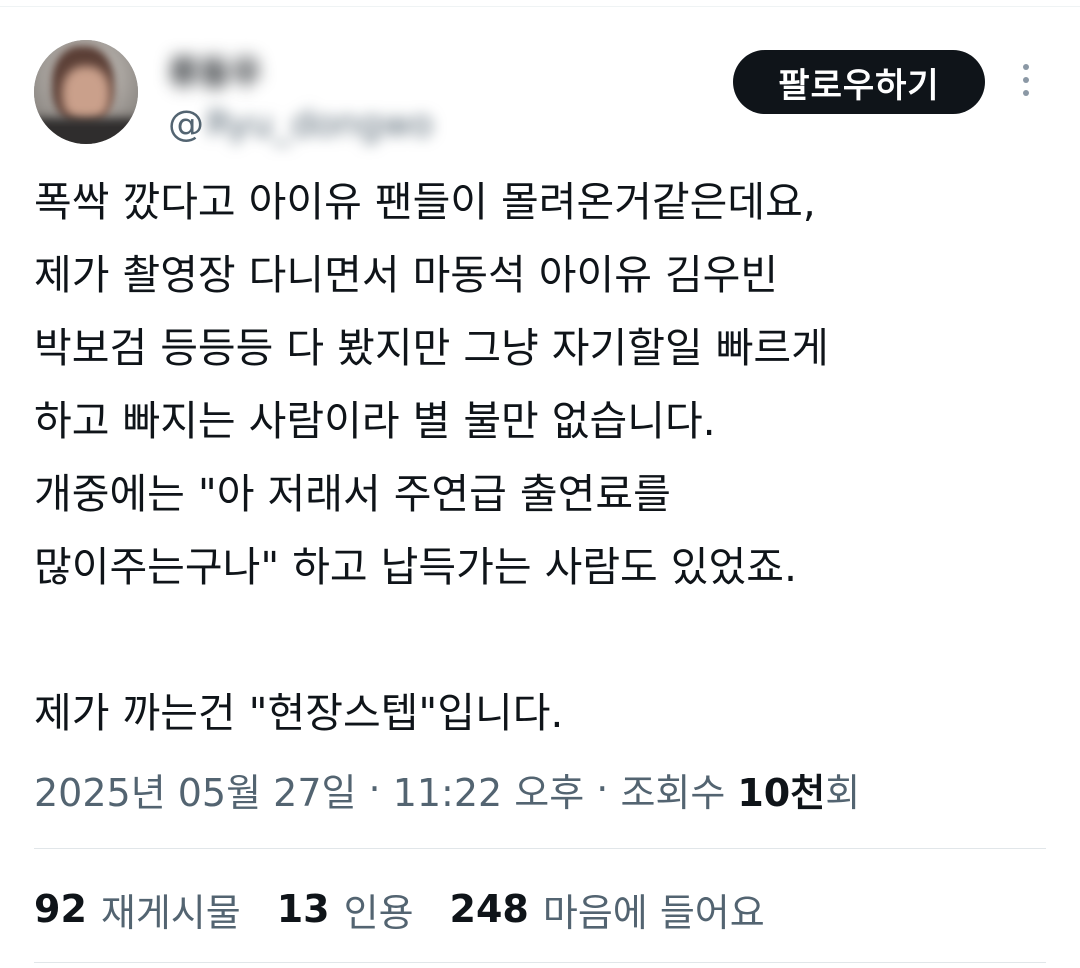 This screenshot has width=1080, height=968. What do you see at coordinates (299, 713) in the screenshot?
I see `tweet-line: 제가 까는건 "현장스텝"입니다.` at bounding box center [299, 713].